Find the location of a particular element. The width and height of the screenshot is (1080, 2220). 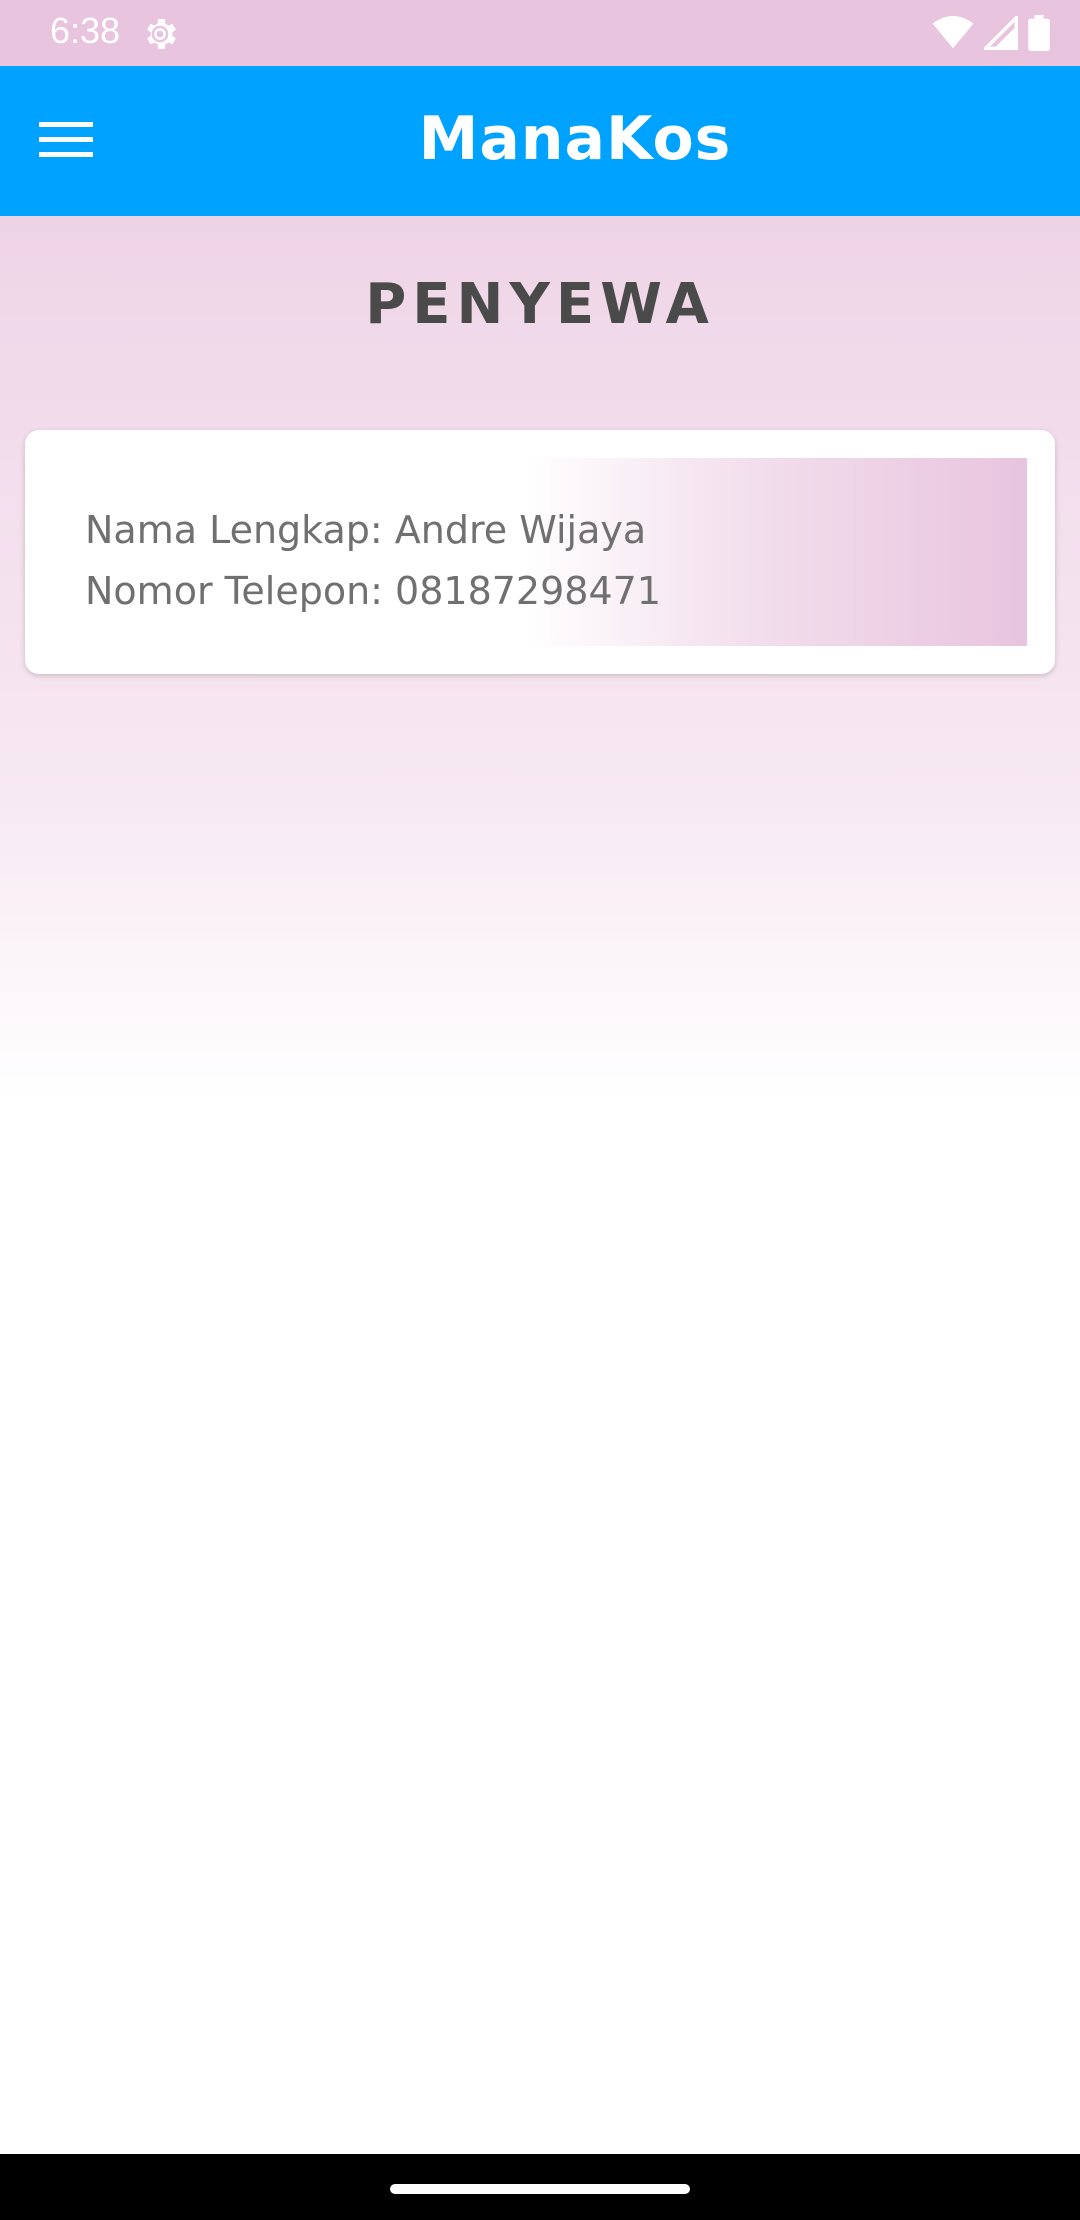

wifi-icon is located at coordinates (953, 32).